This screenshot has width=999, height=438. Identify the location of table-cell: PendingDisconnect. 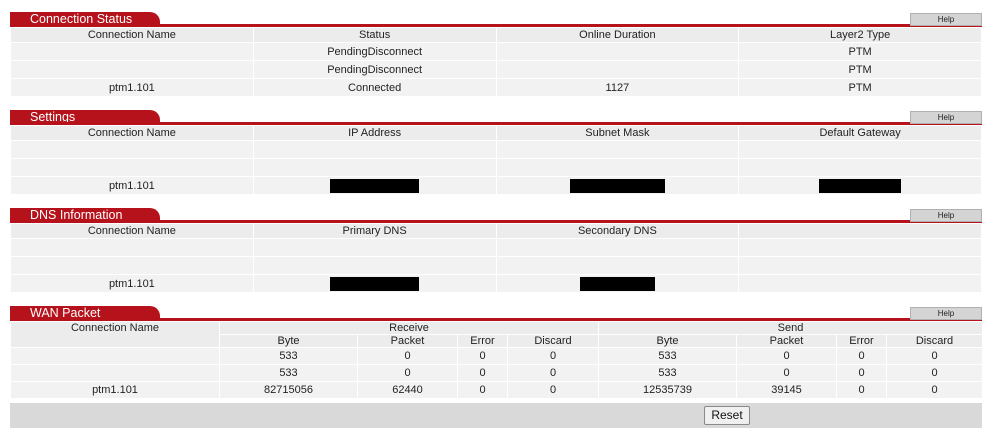
(374, 51).